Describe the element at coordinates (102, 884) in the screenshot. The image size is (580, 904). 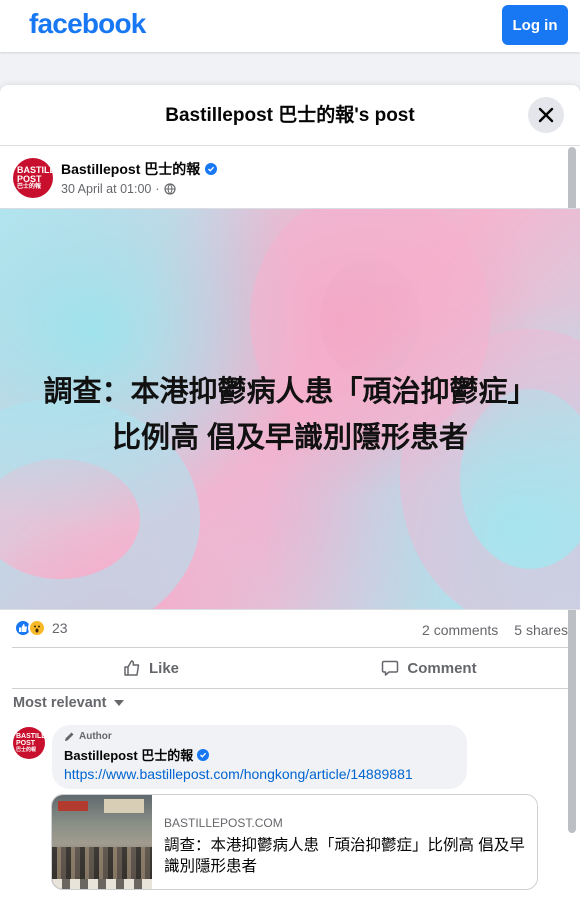
I see `thumb-crosswalk` at that location.